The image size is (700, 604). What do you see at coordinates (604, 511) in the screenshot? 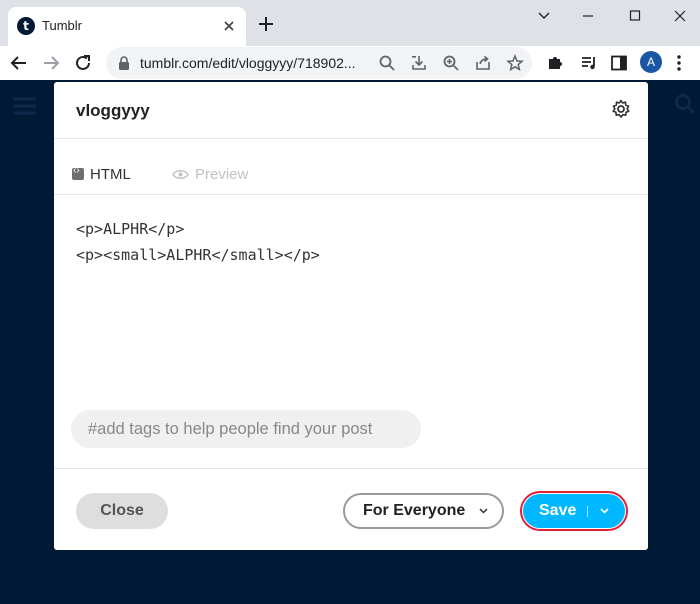
I see `save-options-chevron-down-icon` at bounding box center [604, 511].